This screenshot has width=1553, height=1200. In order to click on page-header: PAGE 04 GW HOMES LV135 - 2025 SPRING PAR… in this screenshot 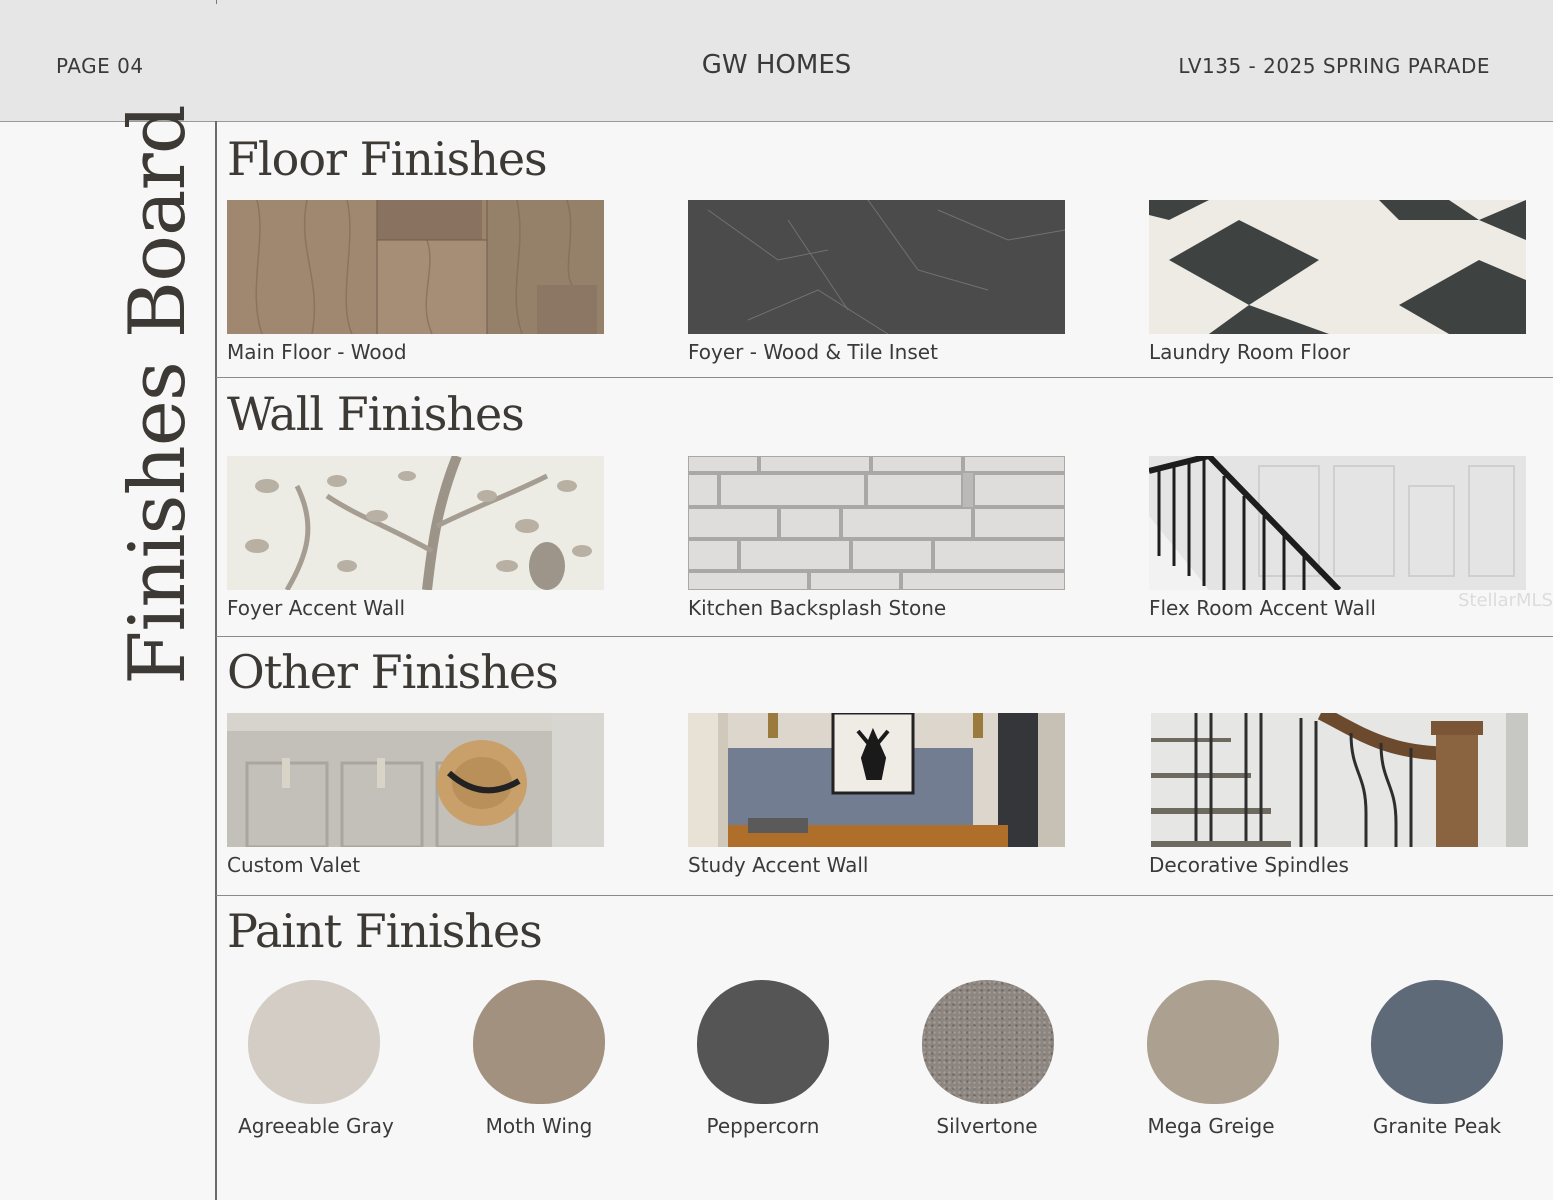, I will do `click(776, 61)`.